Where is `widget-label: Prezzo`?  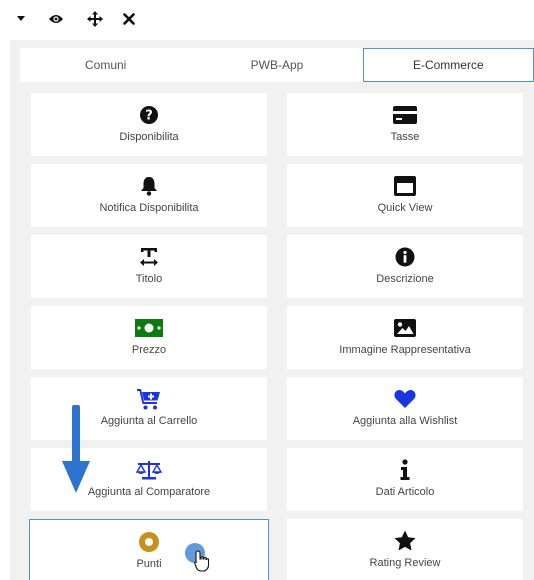
widget-label: Prezzo is located at coordinates (149, 350).